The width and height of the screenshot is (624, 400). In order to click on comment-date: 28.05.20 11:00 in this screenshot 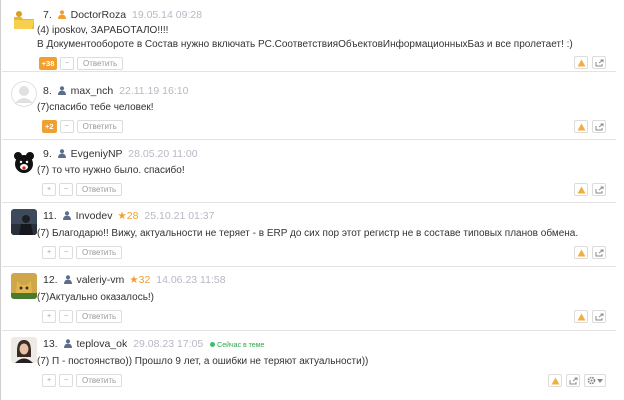, I will do `click(163, 154)`.